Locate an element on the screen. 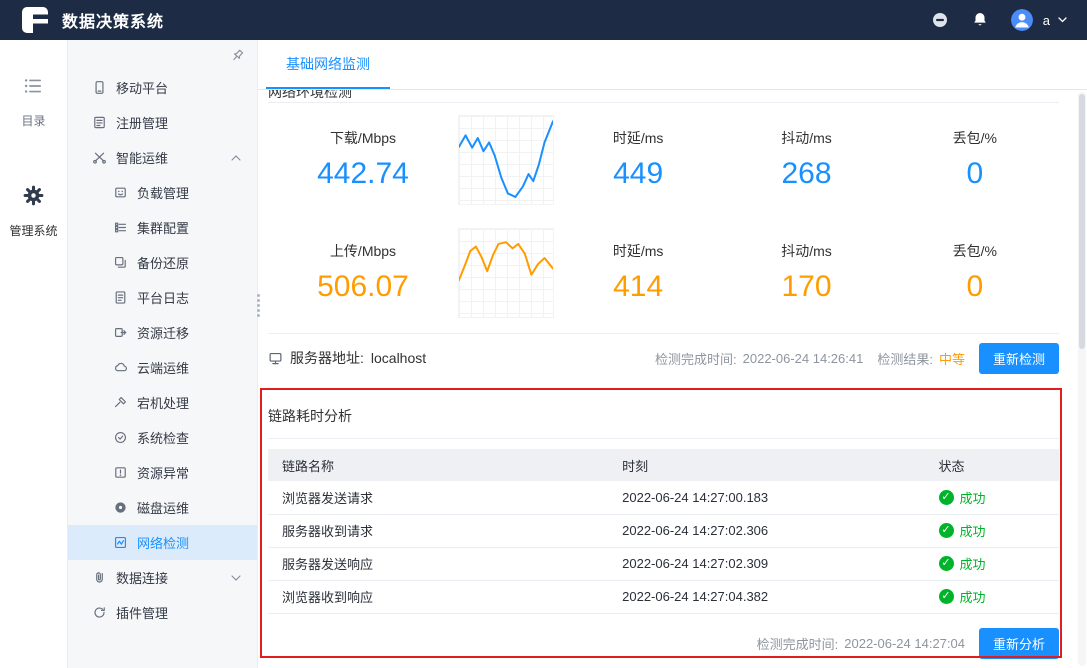 The height and width of the screenshot is (668, 1087). tab-bar: 基础网络监测 is located at coordinates (672, 65).